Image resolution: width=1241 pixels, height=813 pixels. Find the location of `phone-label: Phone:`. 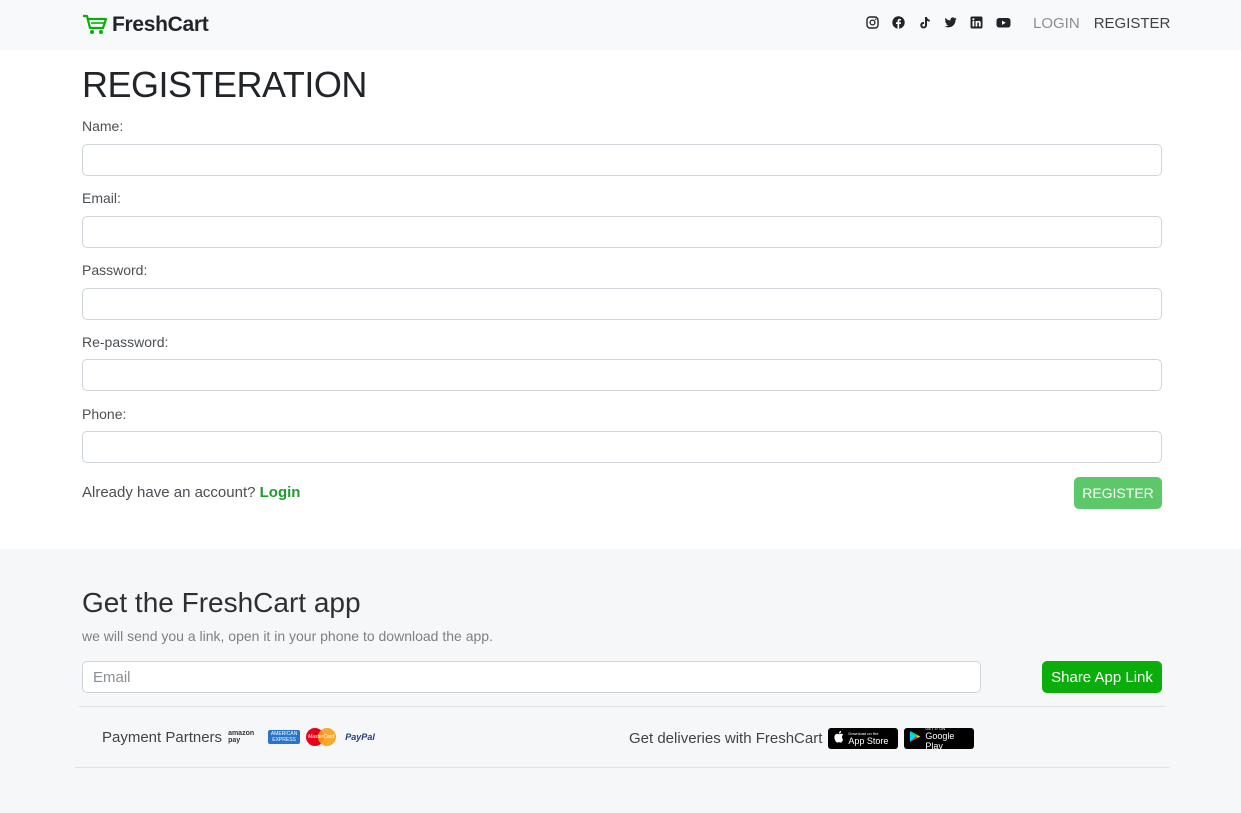

phone-label: Phone: is located at coordinates (104, 414).